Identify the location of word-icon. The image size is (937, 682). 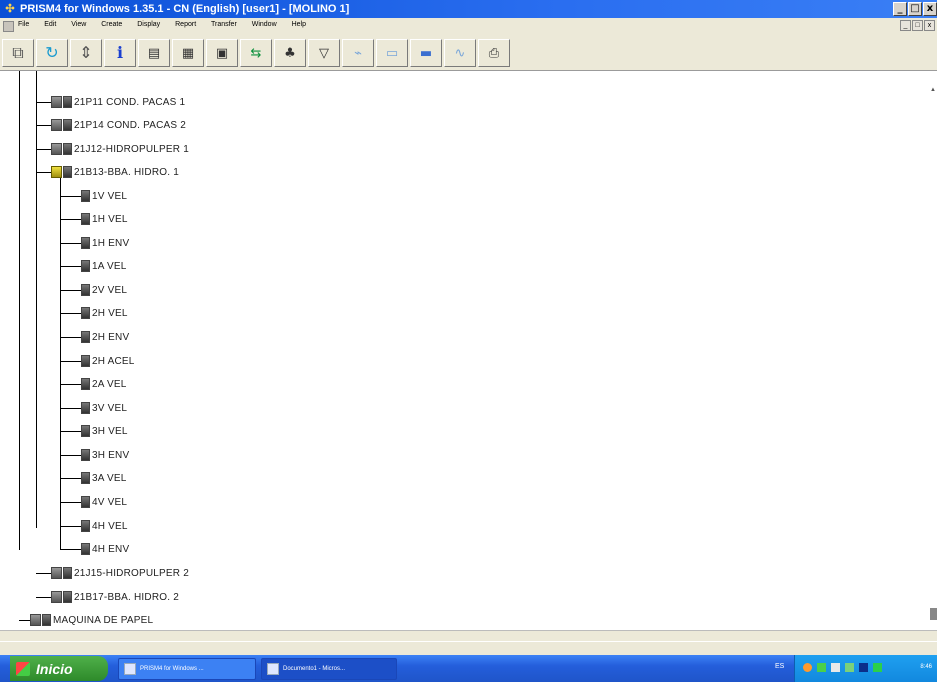
(273, 669).